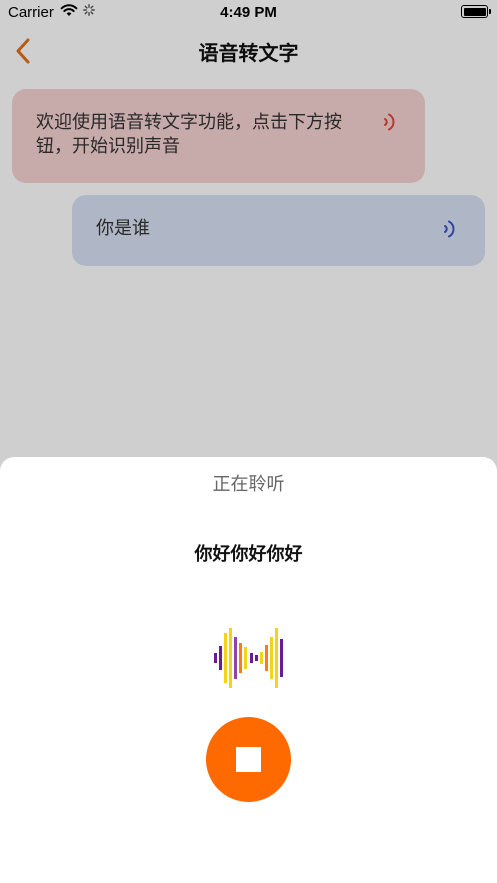  What do you see at coordinates (248, 484) in the screenshot?
I see `listening-status: 正在聆听` at bounding box center [248, 484].